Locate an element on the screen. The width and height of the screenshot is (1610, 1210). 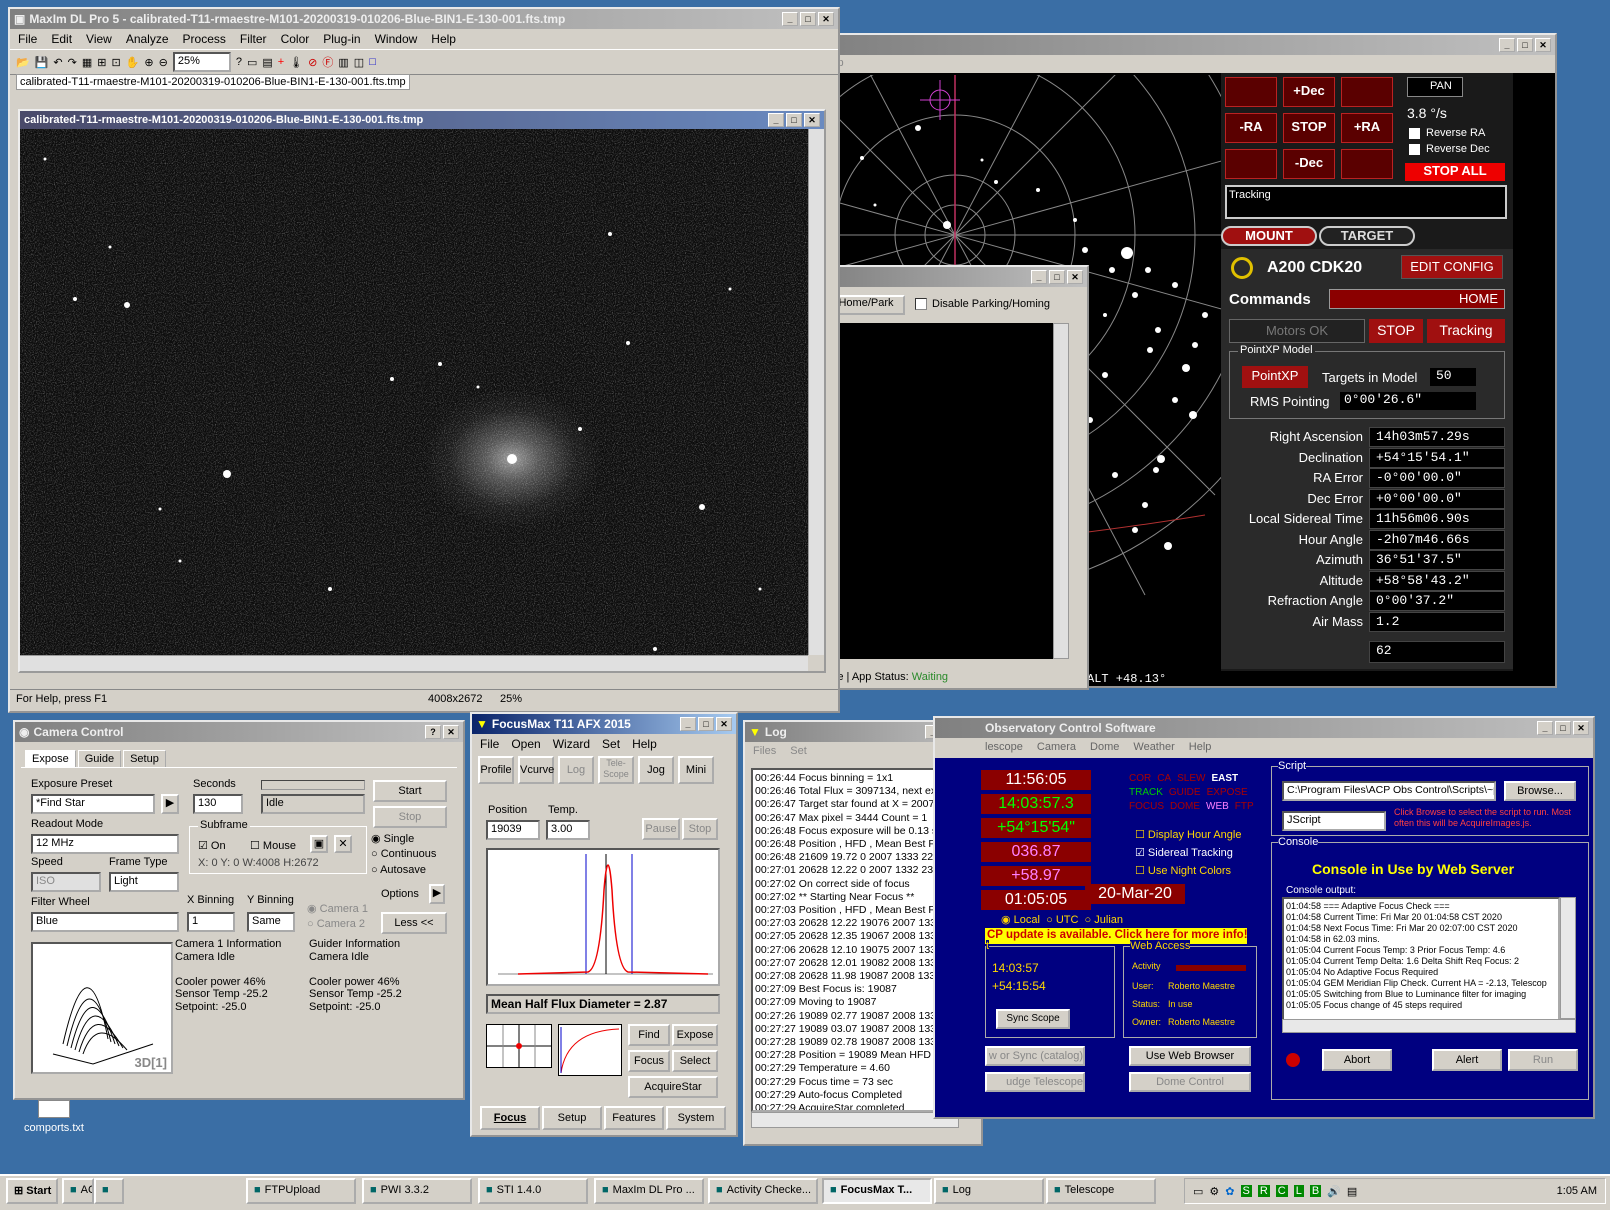
zoom-in-icon: ⊕ is located at coordinates (148, 62).